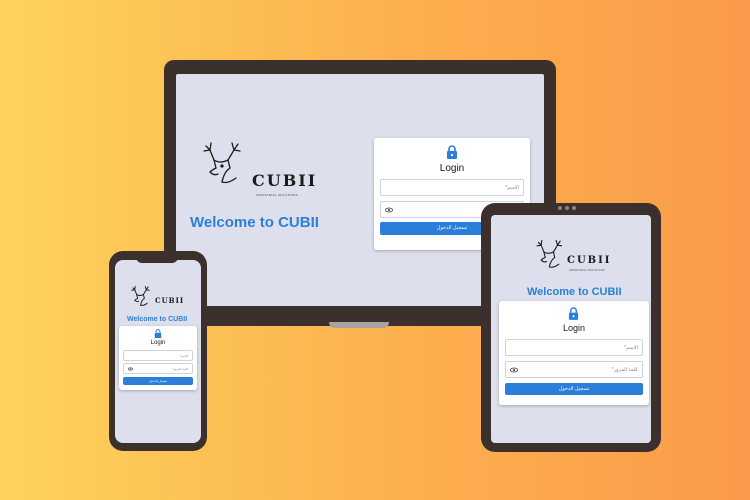  What do you see at coordinates (567, 208) in the screenshot?
I see `tablet-camera` at bounding box center [567, 208].